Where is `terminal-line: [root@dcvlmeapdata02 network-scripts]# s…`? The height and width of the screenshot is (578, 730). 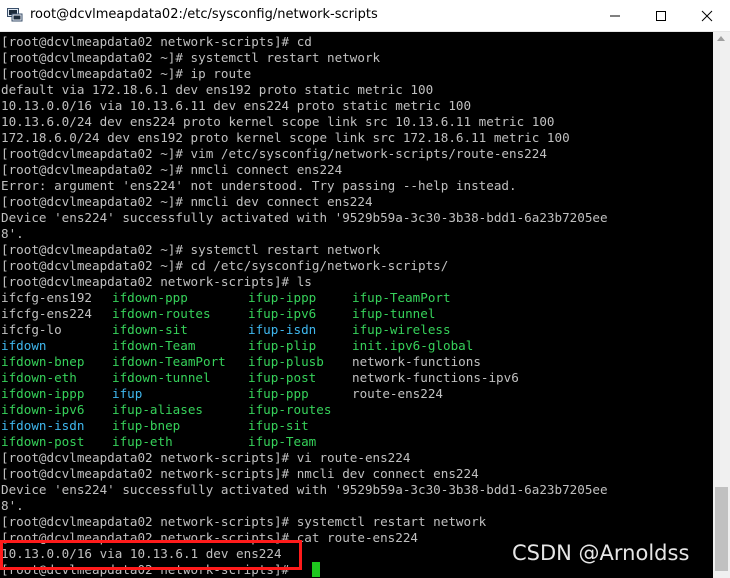
terminal-line: [root@dcvlmeapdata02 network-scripts]# s… is located at coordinates (244, 521).